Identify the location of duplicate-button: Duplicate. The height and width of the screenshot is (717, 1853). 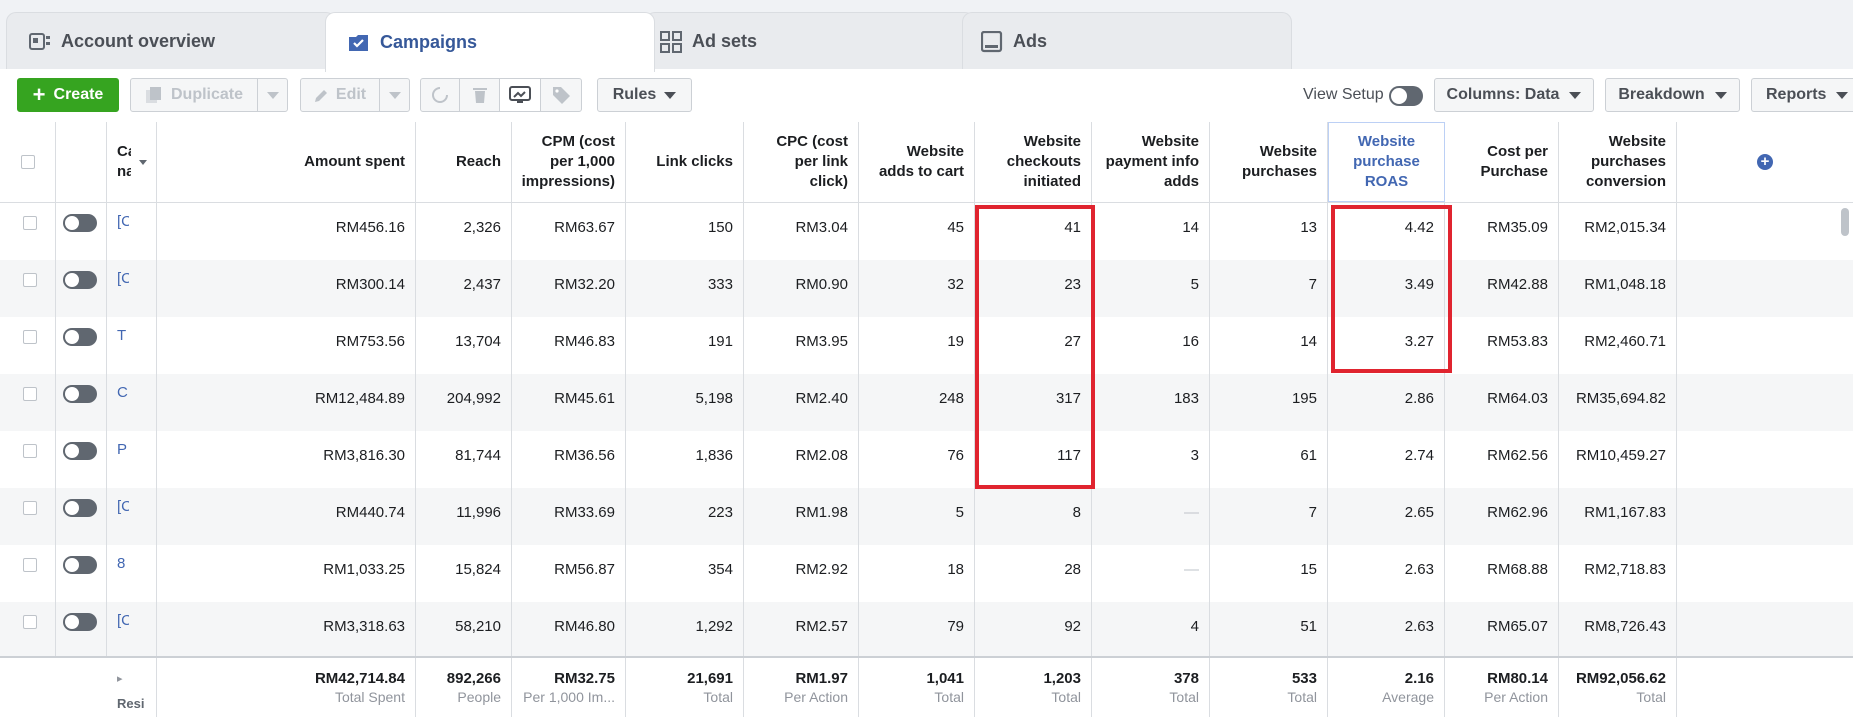
(194, 95).